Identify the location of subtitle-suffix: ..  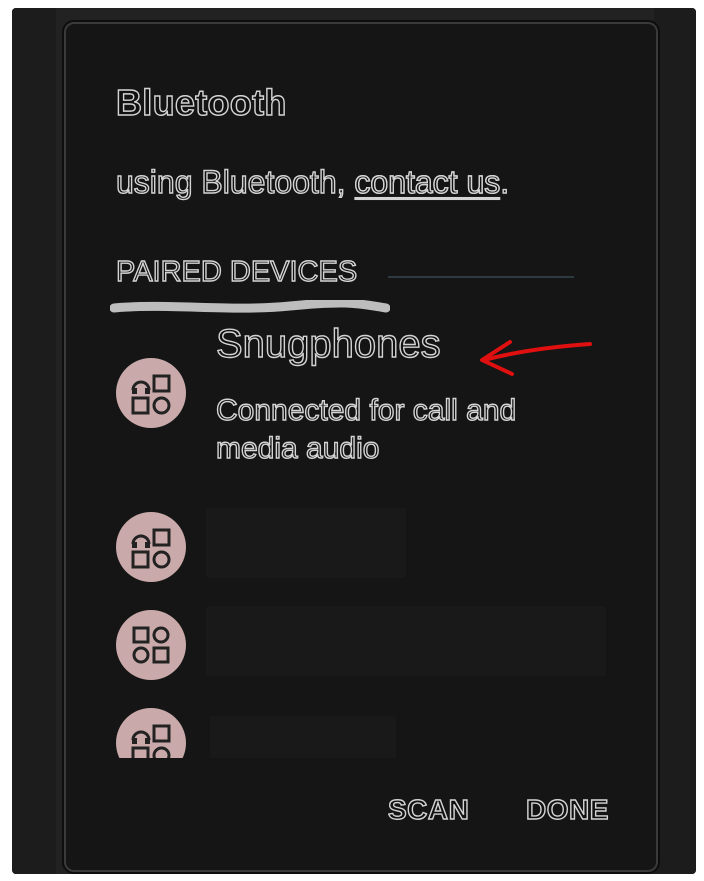
(505, 181).